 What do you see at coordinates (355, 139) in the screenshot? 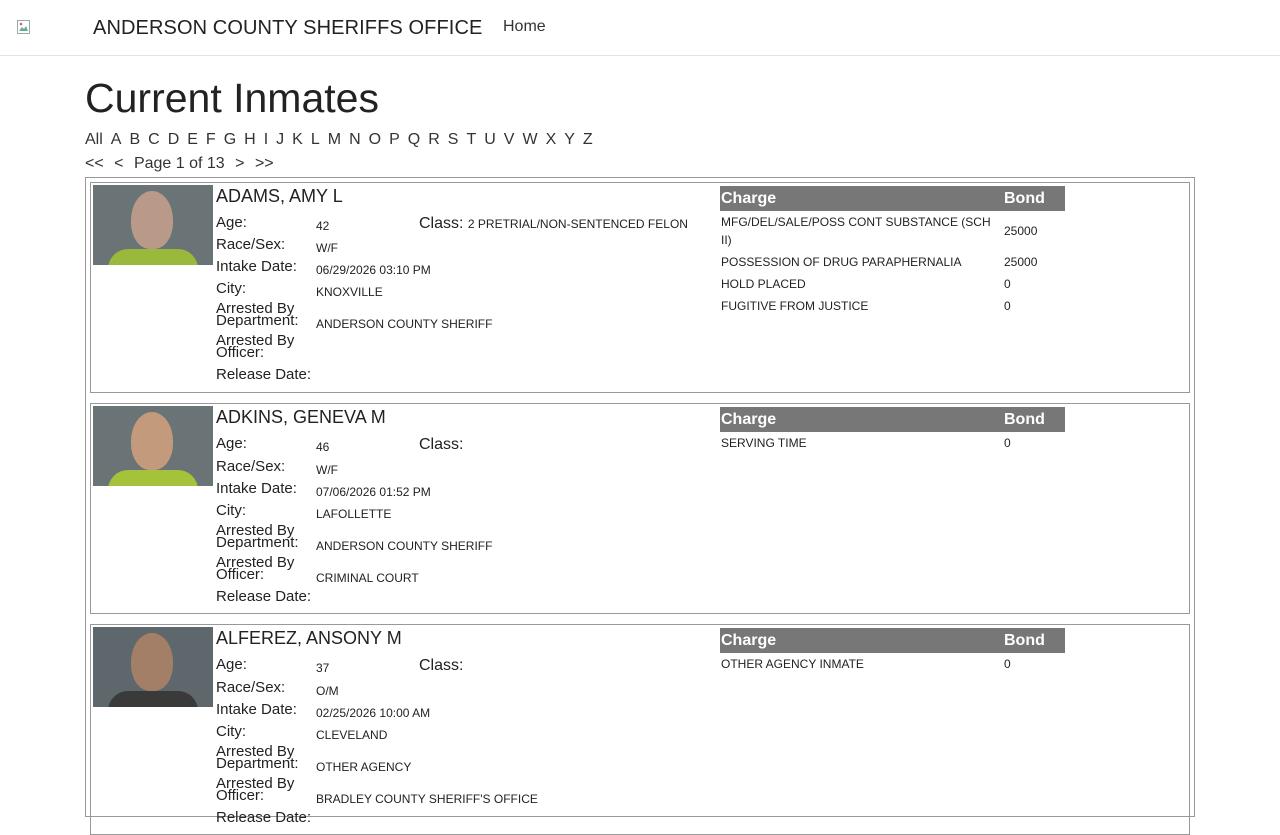
I see `alpha-link-n: N` at bounding box center [355, 139].